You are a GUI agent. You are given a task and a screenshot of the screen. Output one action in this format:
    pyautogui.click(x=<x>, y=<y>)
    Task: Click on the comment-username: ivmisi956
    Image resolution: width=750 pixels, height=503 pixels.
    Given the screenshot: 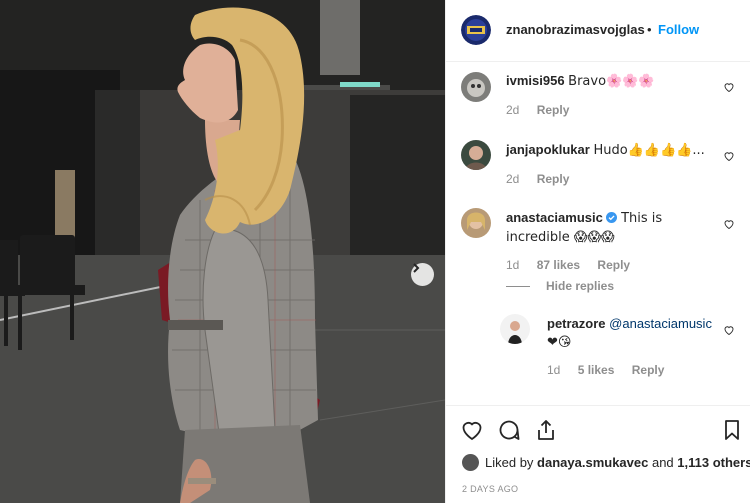 What is the action you would take?
    pyautogui.click(x=535, y=80)
    